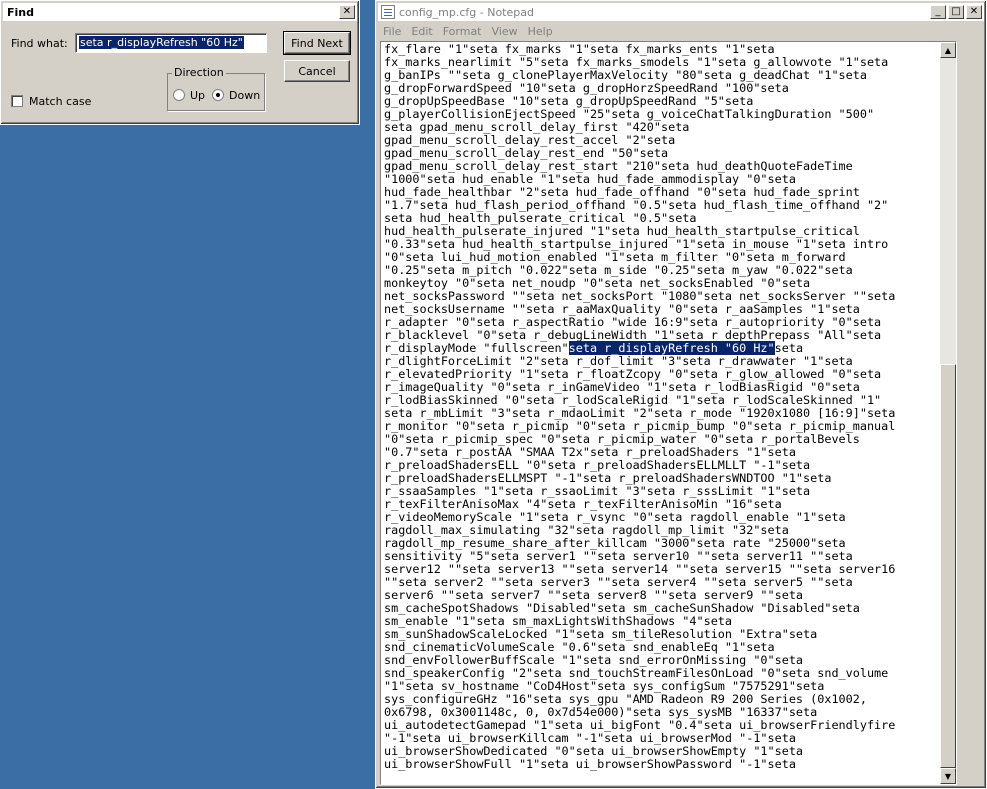  I want to click on cancel-button: Cancel, so click(317, 71).